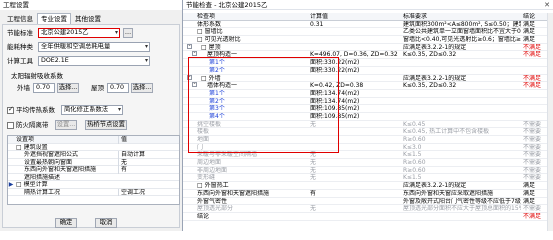 This screenshot has height=240, width=553. Describe the element at coordinates (20, 61) in the screenshot. I see `calc-tool-label: 计算工具` at that location.